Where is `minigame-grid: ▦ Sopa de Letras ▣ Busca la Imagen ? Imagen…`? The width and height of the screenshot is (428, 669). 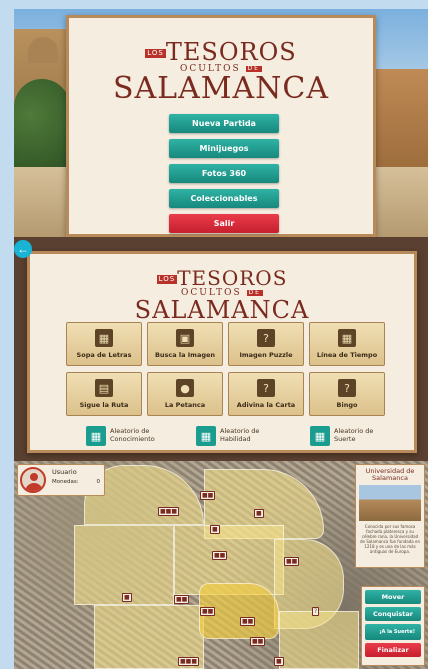 minigame-grid: ▦ Sopa de Letras ▣ Busca la Imagen ? Imagen… is located at coordinates (231, 369).